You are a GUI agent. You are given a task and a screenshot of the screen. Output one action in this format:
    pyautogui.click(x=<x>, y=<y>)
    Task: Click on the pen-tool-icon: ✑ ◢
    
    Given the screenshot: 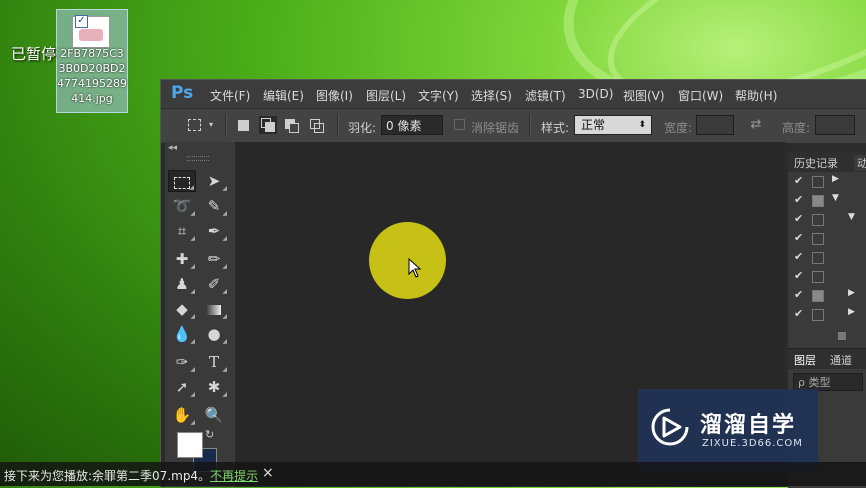 What is the action you would take?
    pyautogui.click(x=182, y=362)
    